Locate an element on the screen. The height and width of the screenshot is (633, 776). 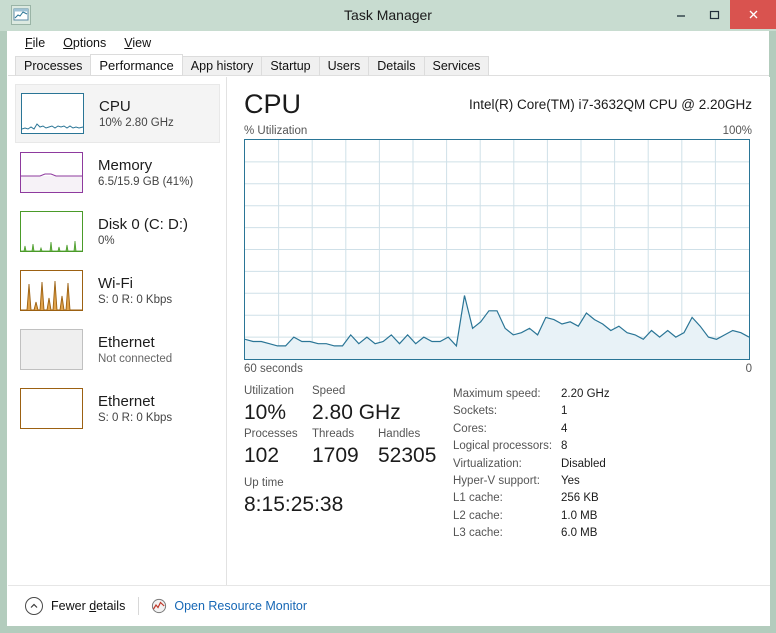
ethernet-thumbnail is located at coordinates (51, 408).